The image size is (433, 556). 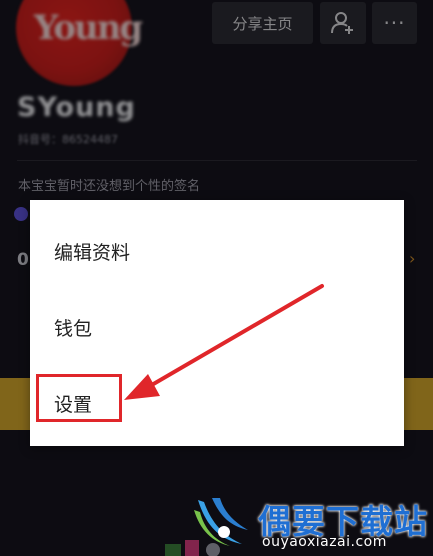 What do you see at coordinates (324, 542) in the screenshot?
I see `watermark-url: ouyaoxiazai.com` at bounding box center [324, 542].